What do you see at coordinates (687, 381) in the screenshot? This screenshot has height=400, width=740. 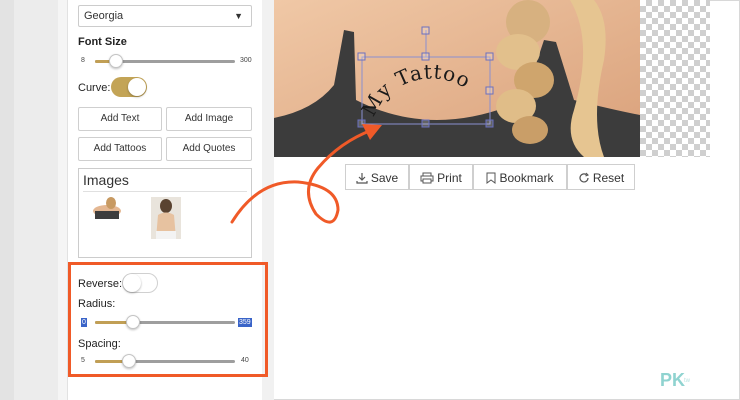 I see `watermark-sub: tw` at bounding box center [687, 381].